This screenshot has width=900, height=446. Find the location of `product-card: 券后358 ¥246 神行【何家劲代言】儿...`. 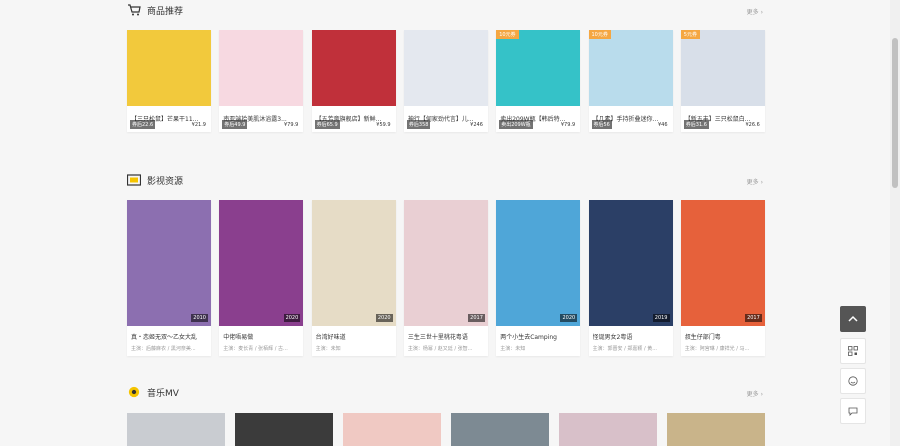

product-card: 券后358 ¥246 神行【何家劲代言】儿... is located at coordinates (445, 81).